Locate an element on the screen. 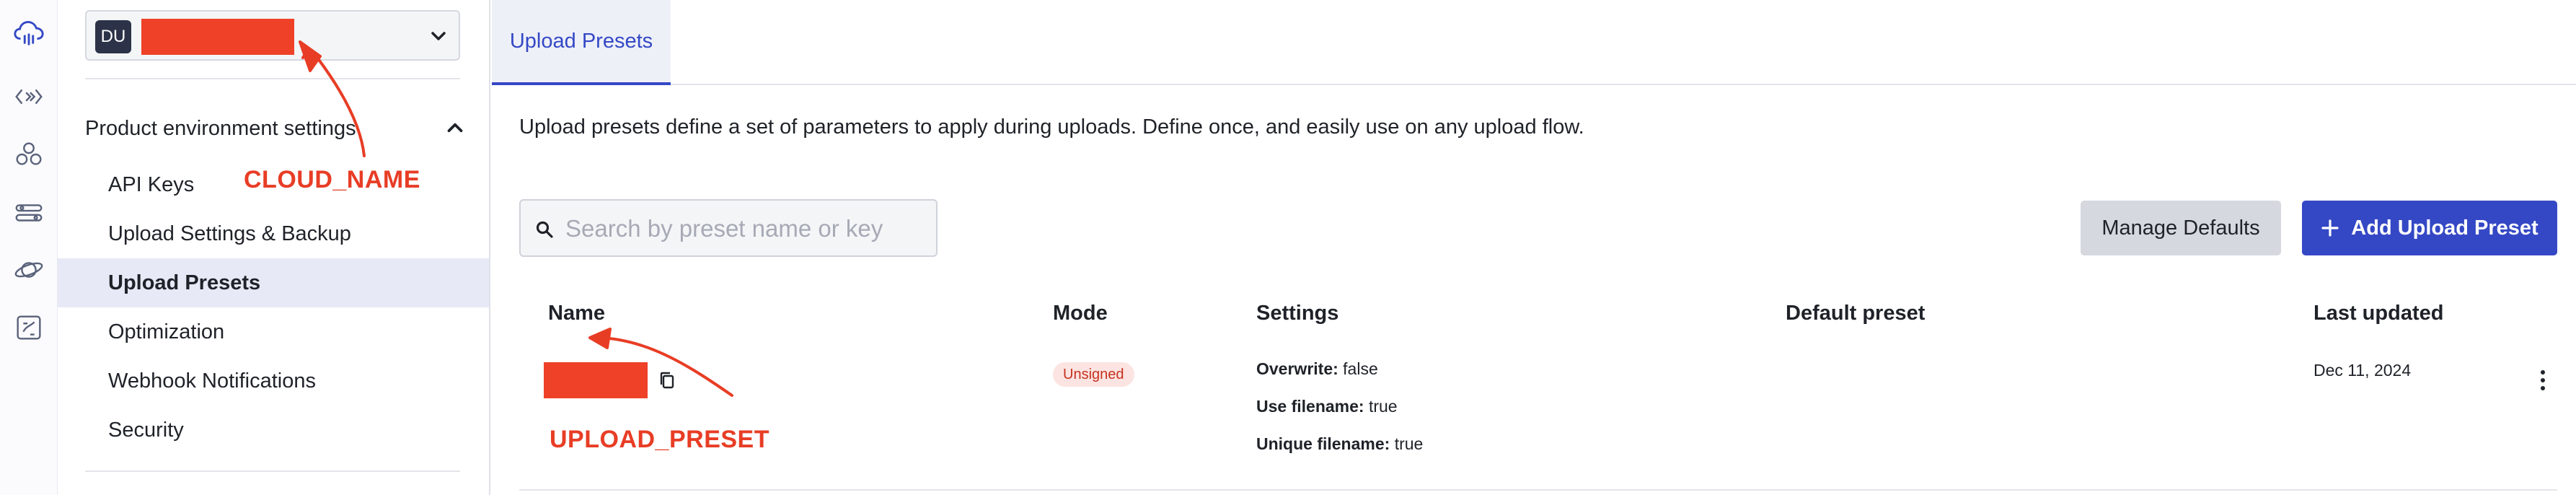  preset-name-redaction is located at coordinates (596, 380).